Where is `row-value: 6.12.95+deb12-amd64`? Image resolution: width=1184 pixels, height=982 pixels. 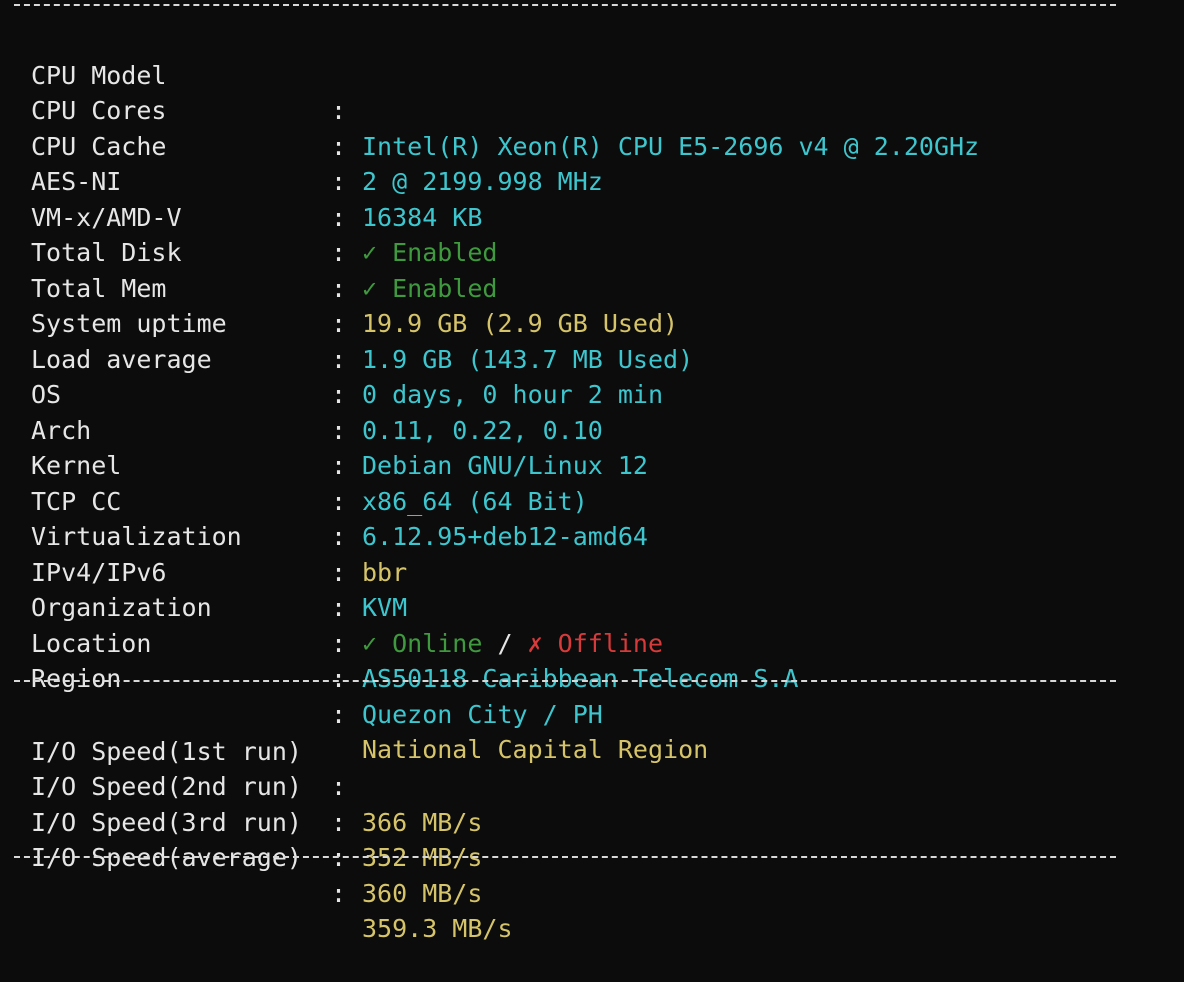
row-value: 6.12.95+deb12-amd64 is located at coordinates (505, 536).